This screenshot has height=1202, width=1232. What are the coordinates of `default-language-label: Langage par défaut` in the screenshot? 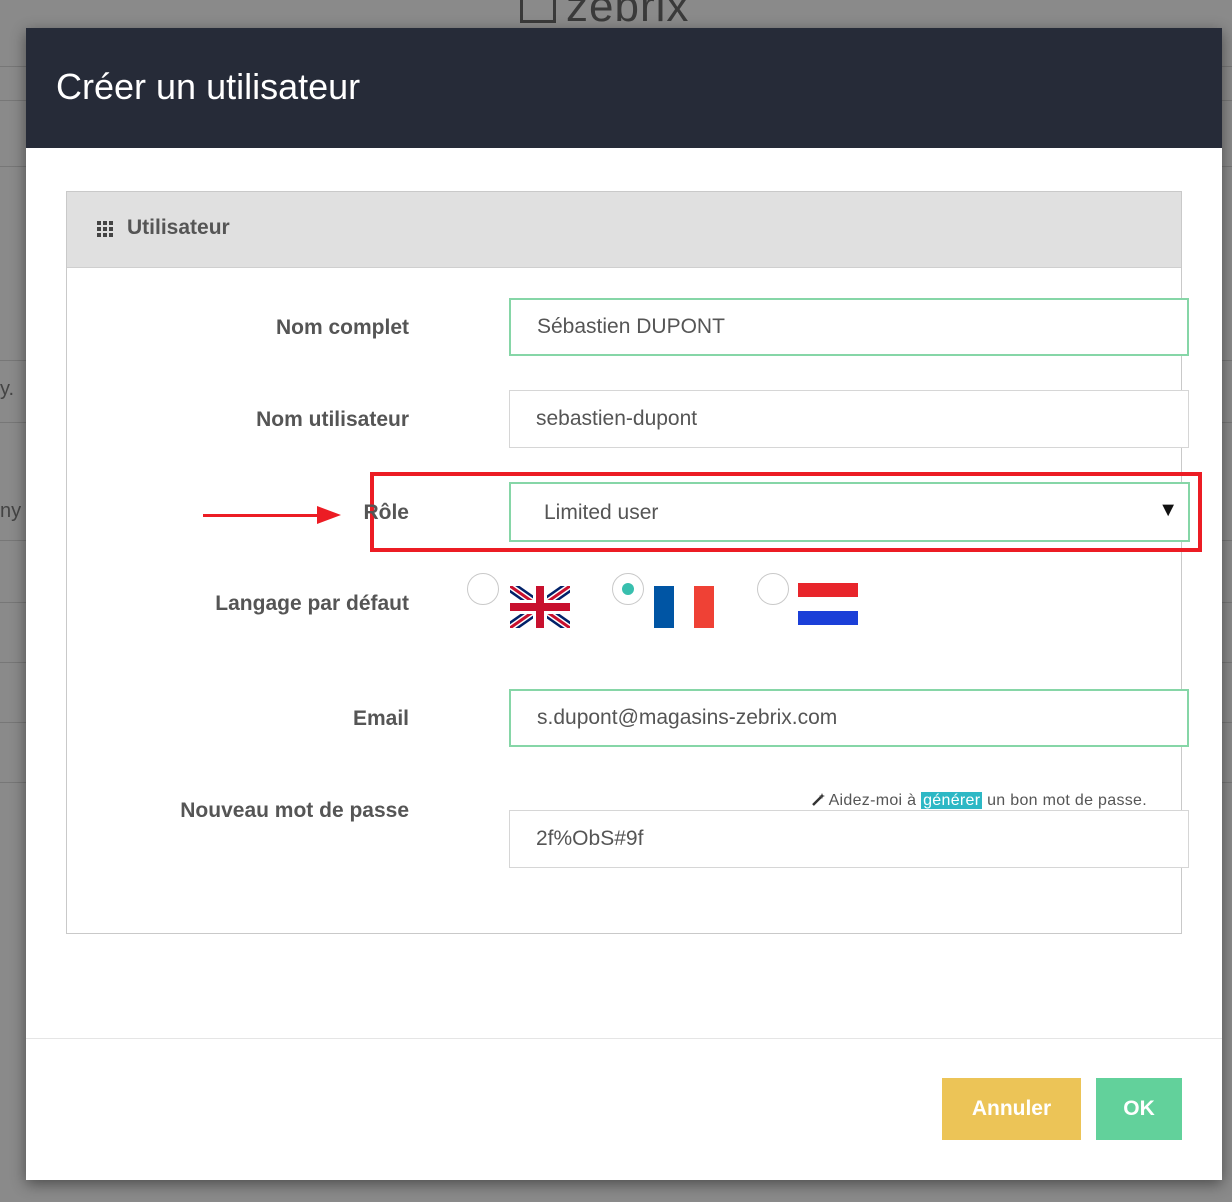 It's located at (312, 603).